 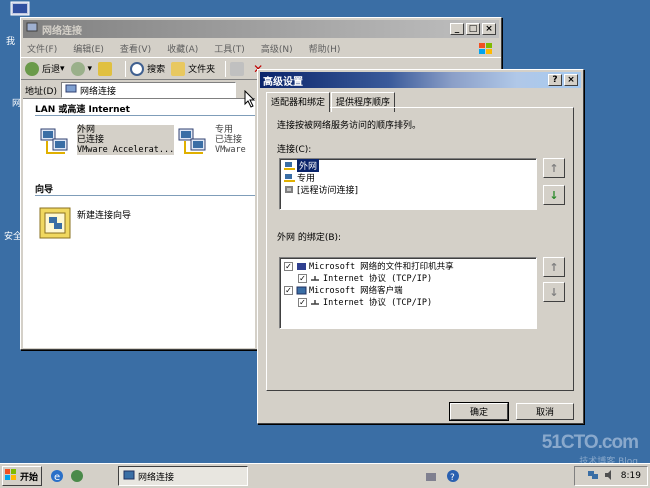 I want to click on order-description: 连接按被网络服务访问的顺序排列。, so click(x=349, y=126).